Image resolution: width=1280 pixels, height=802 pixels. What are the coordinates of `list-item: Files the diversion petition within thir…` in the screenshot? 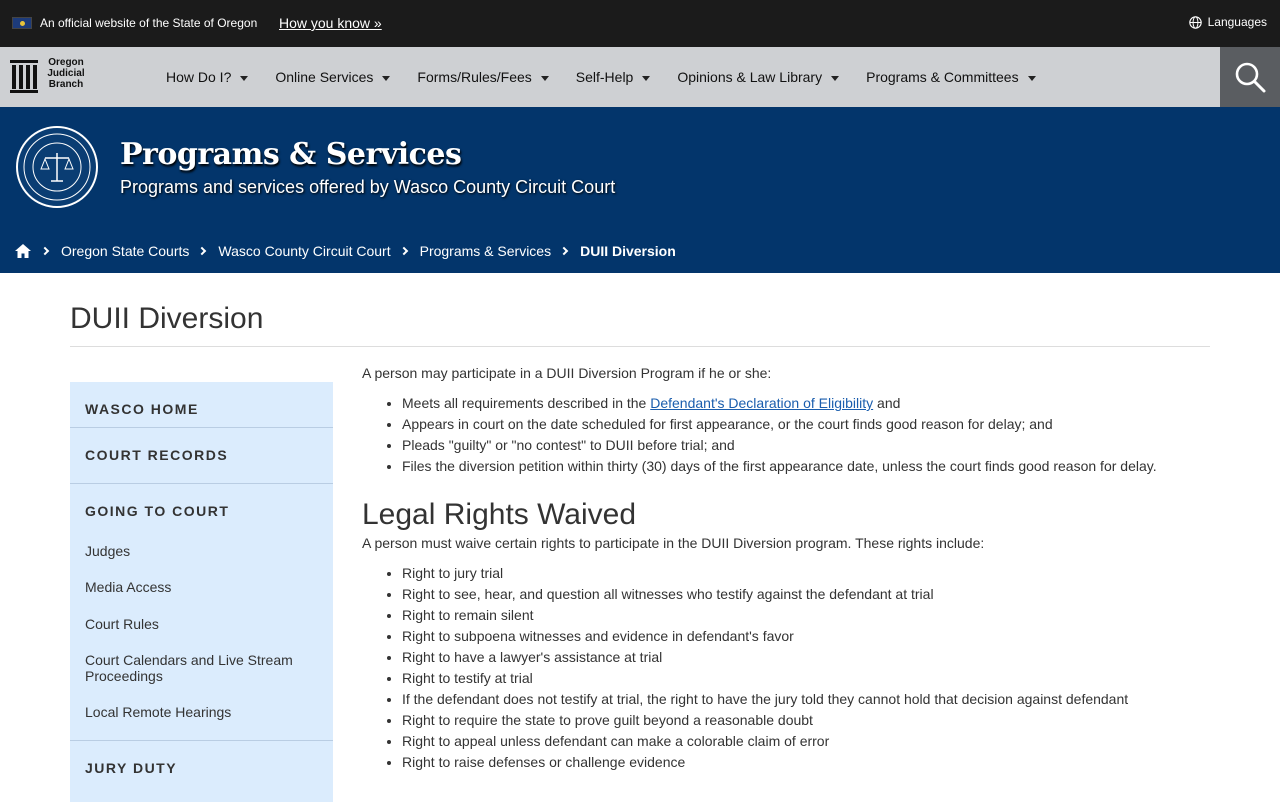 It's located at (807, 466).